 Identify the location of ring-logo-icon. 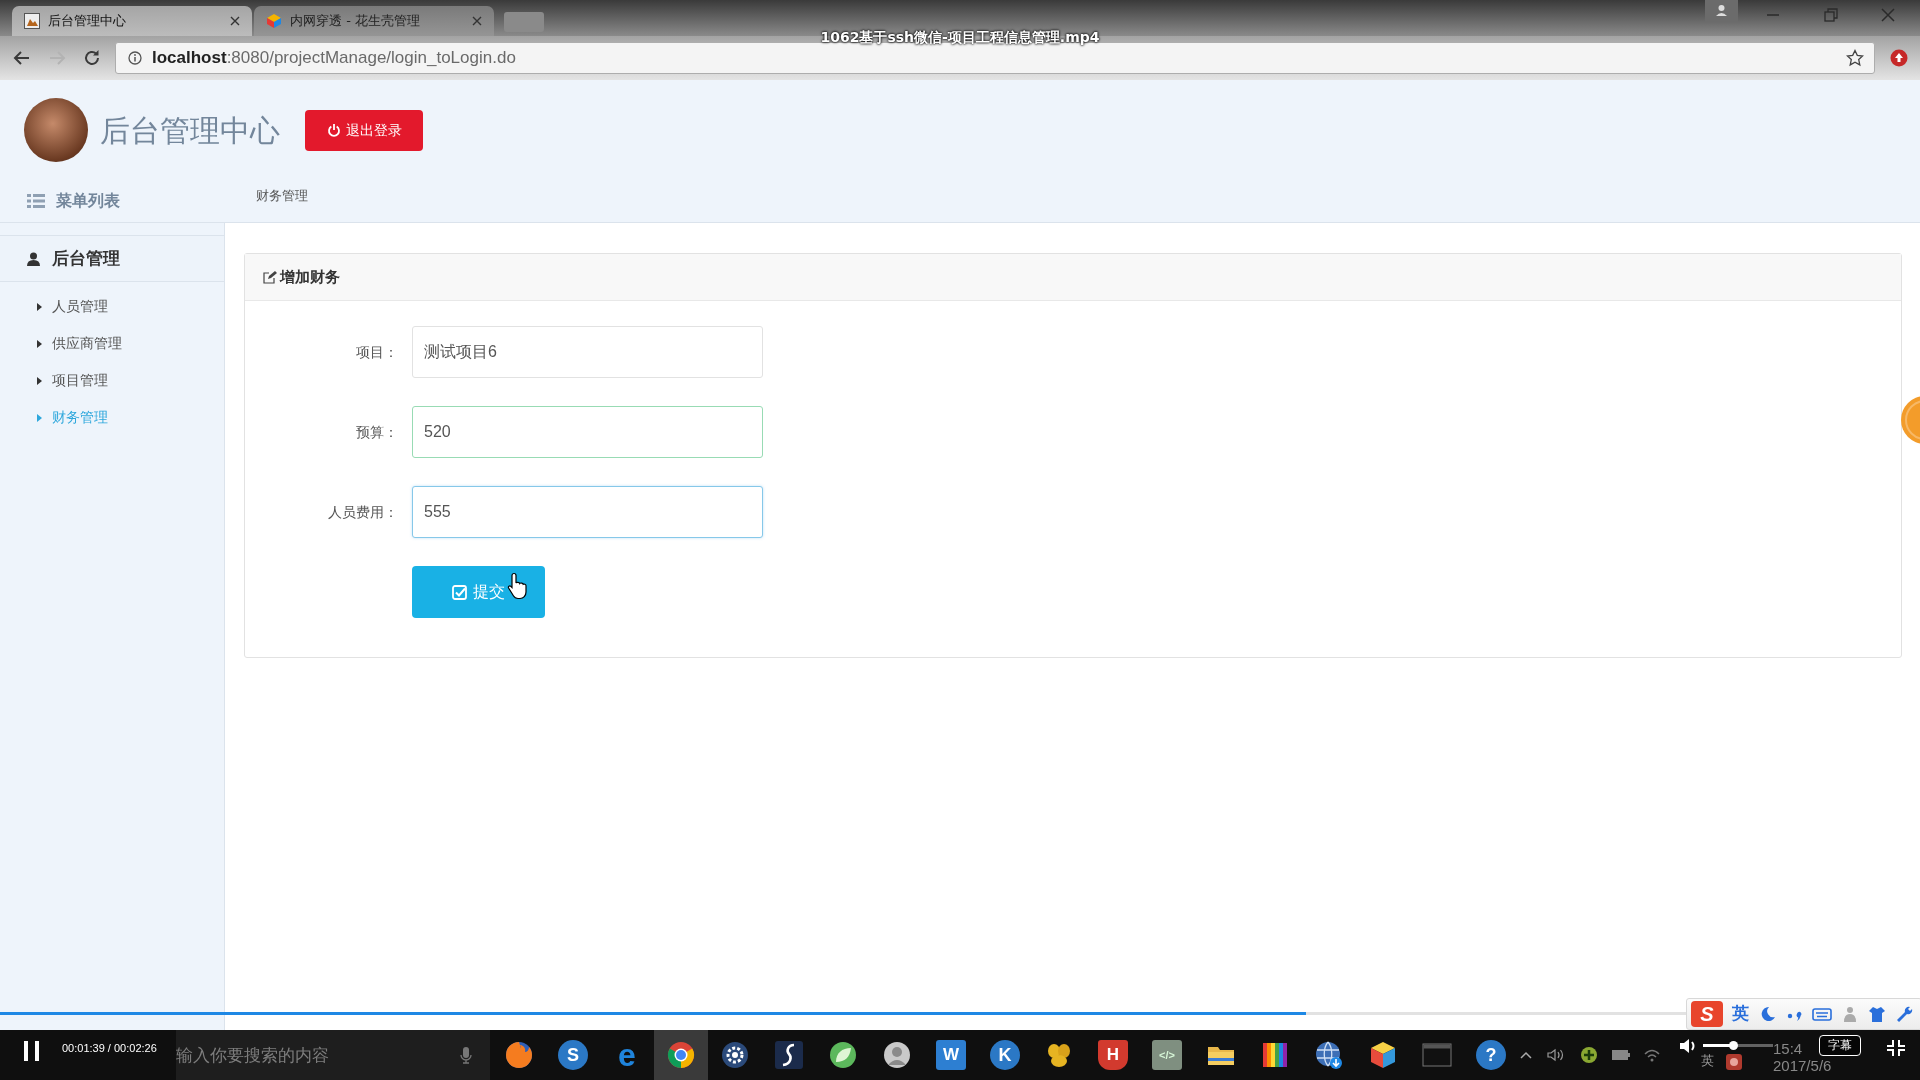
(681, 1055).